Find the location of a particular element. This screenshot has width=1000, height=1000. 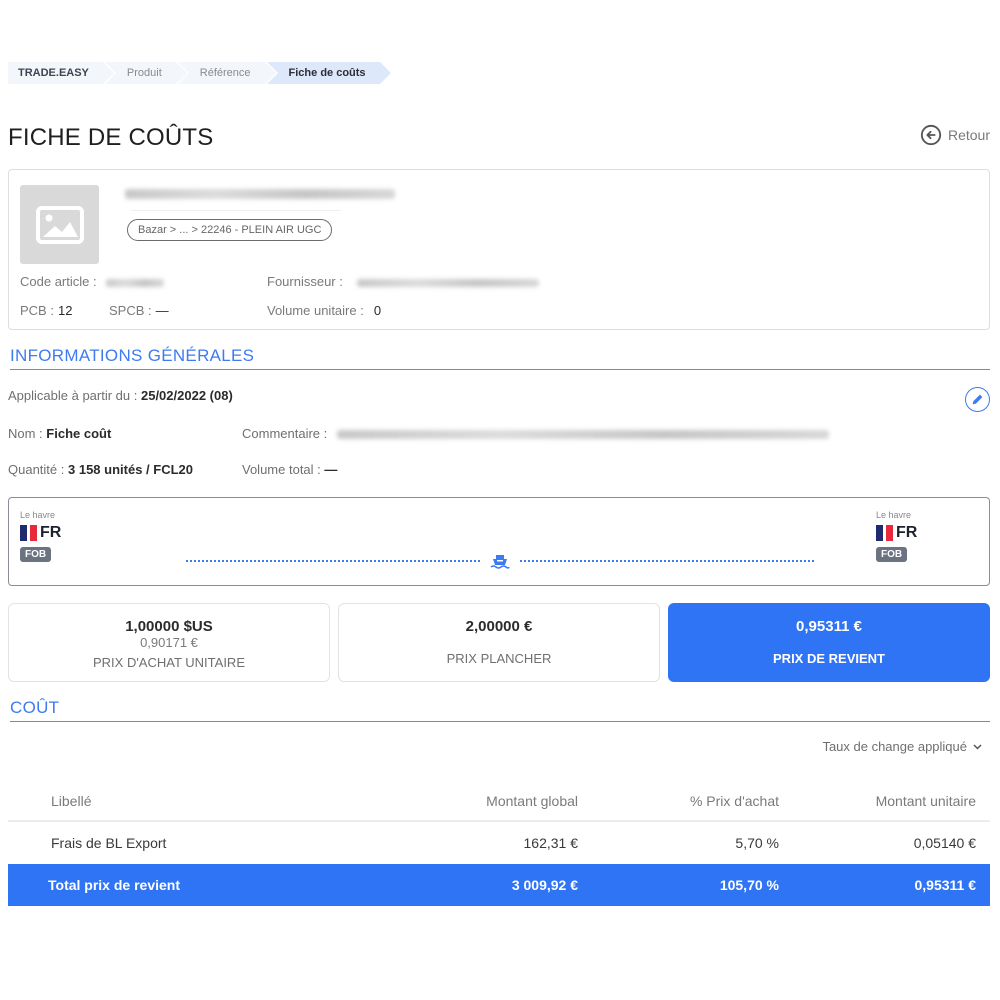

code-article-field: Code article : is located at coordinates (92, 281).